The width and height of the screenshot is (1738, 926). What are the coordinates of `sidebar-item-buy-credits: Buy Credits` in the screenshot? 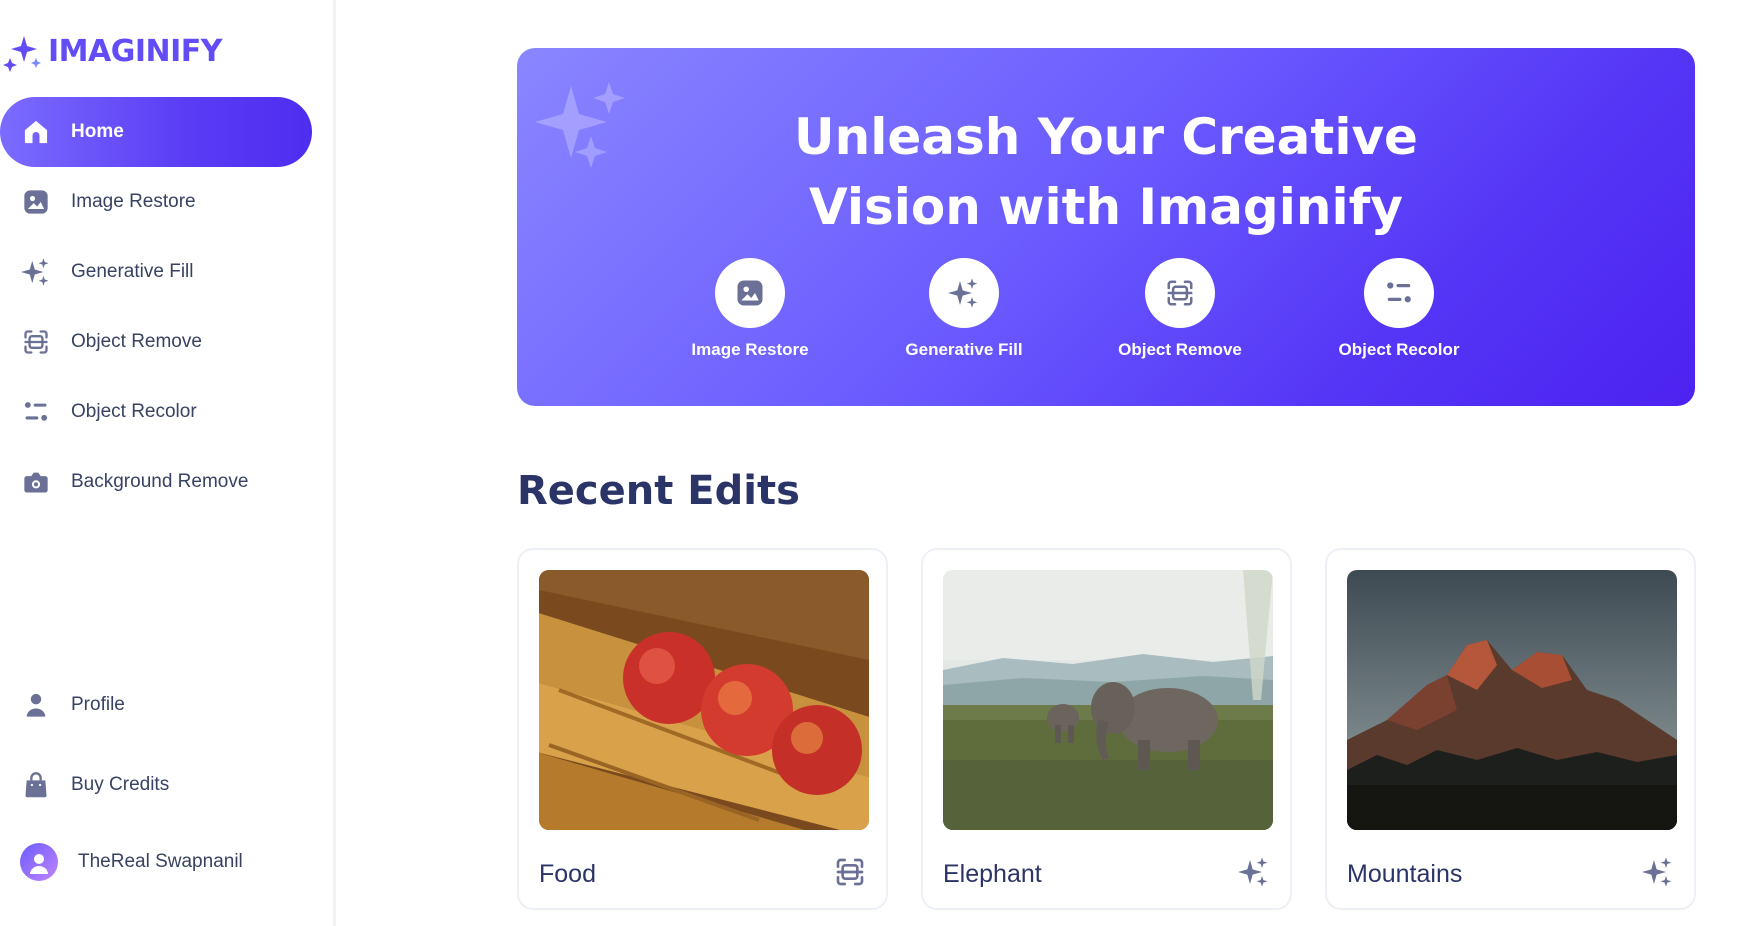 It's located at (156, 785).